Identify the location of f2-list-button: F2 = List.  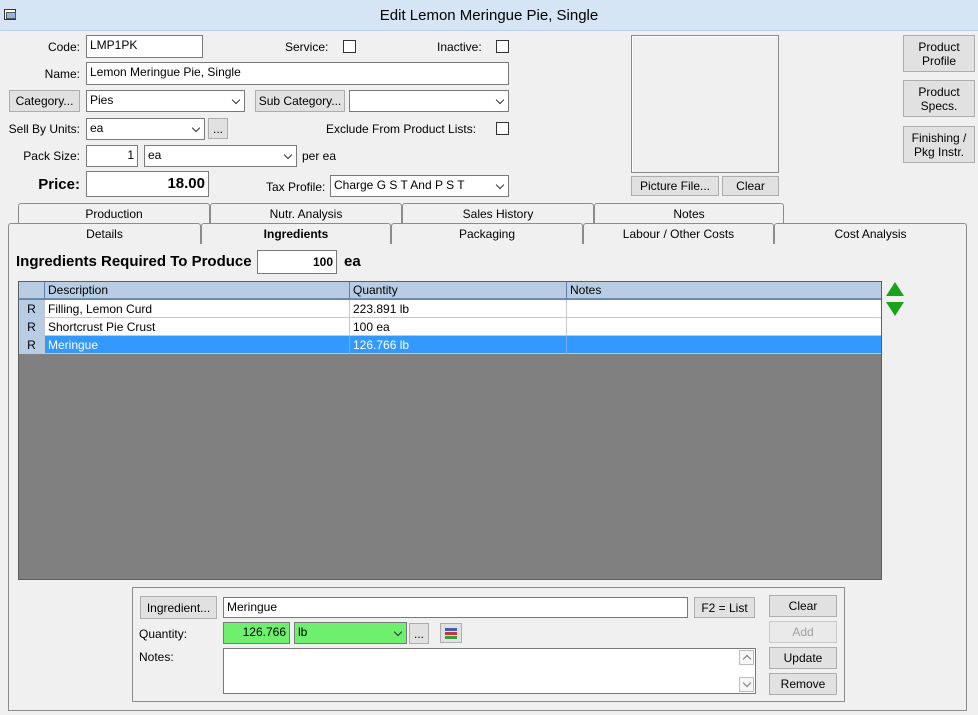
(724, 607).